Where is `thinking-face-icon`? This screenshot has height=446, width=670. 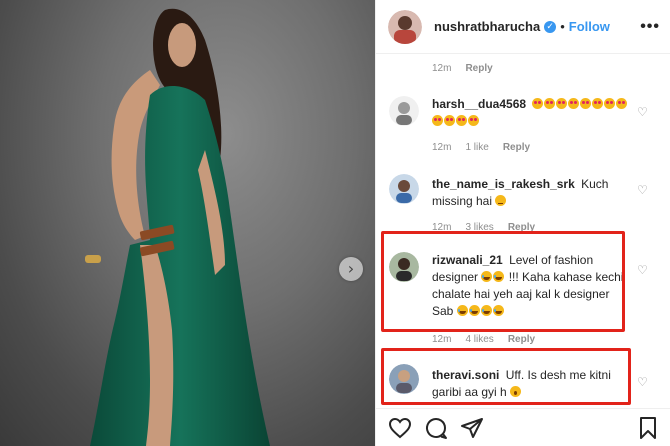
thinking-face-icon is located at coordinates (501, 200).